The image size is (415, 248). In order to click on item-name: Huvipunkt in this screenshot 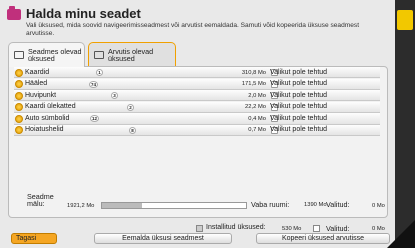, I will do `click(41, 95)`.